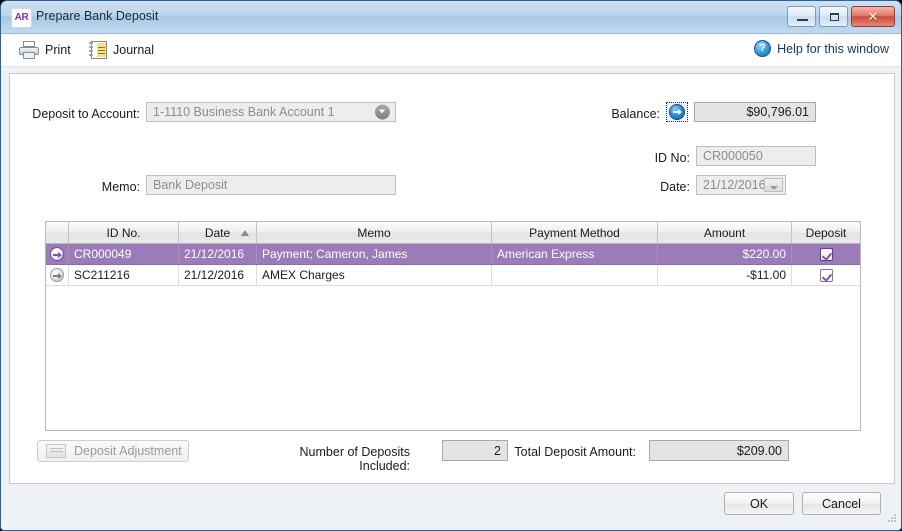  I want to click on app-icon: AR, so click(21, 18).